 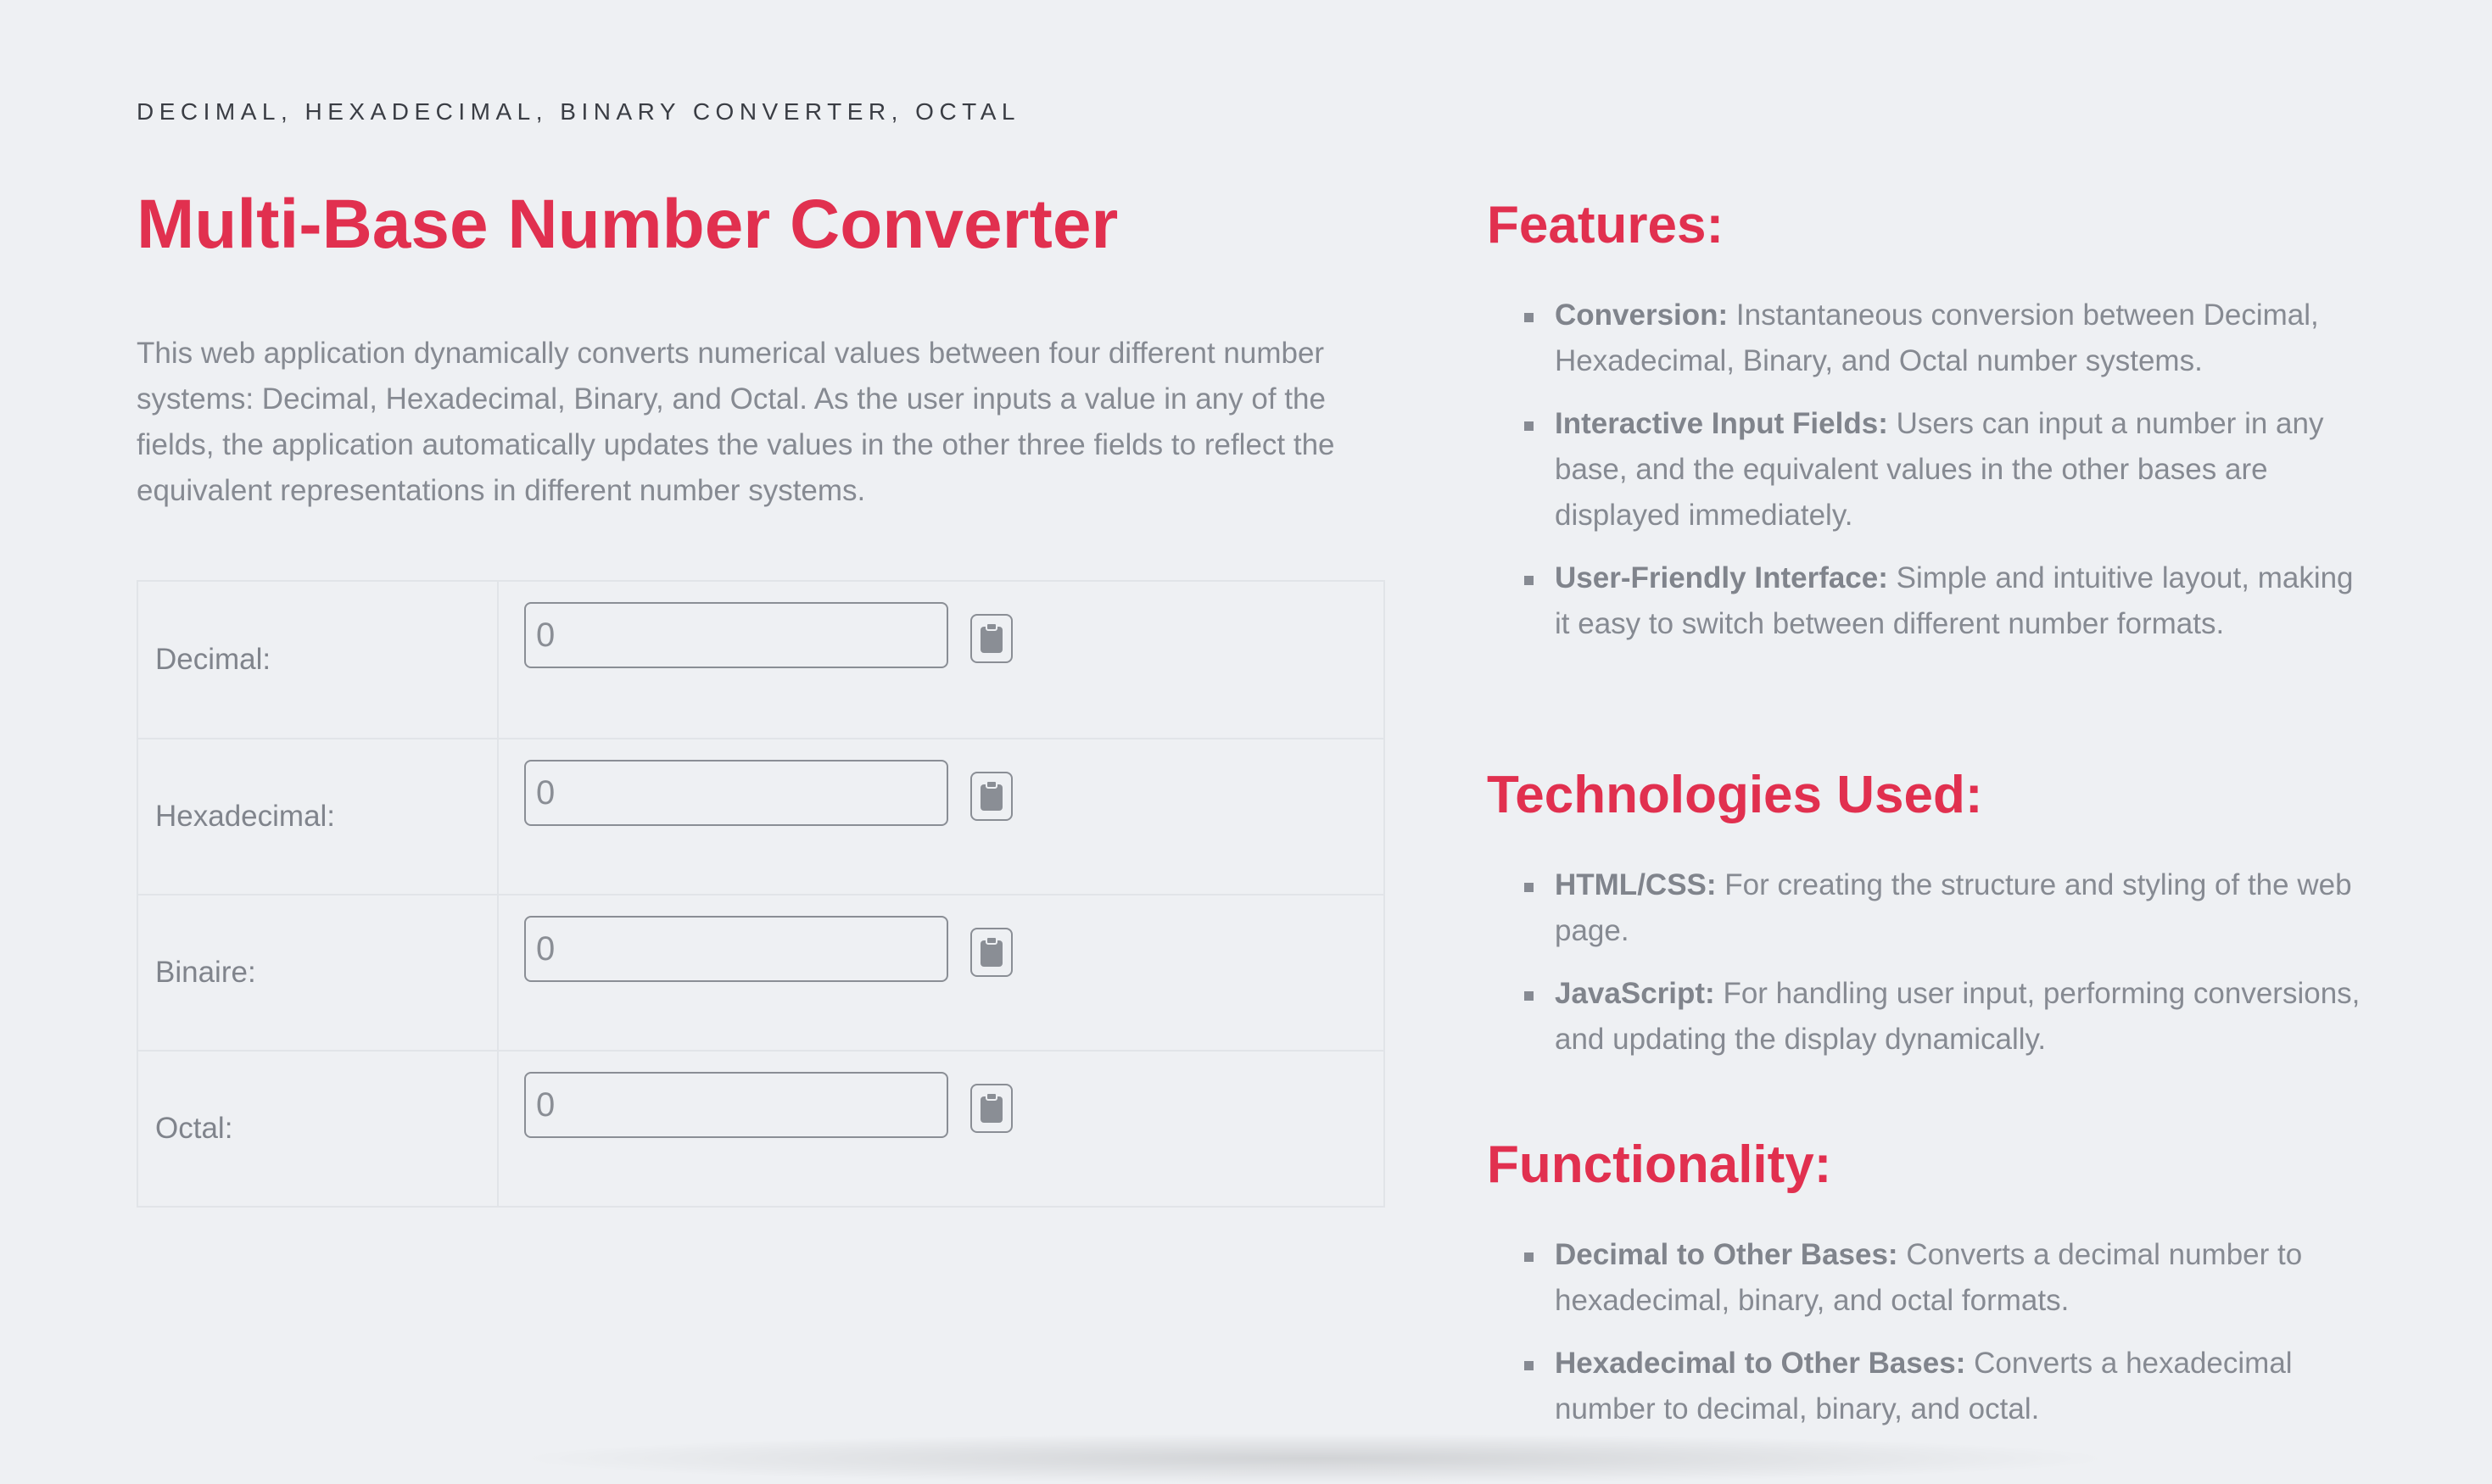 I want to click on list-item-term: Conversion:, so click(x=1642, y=315).